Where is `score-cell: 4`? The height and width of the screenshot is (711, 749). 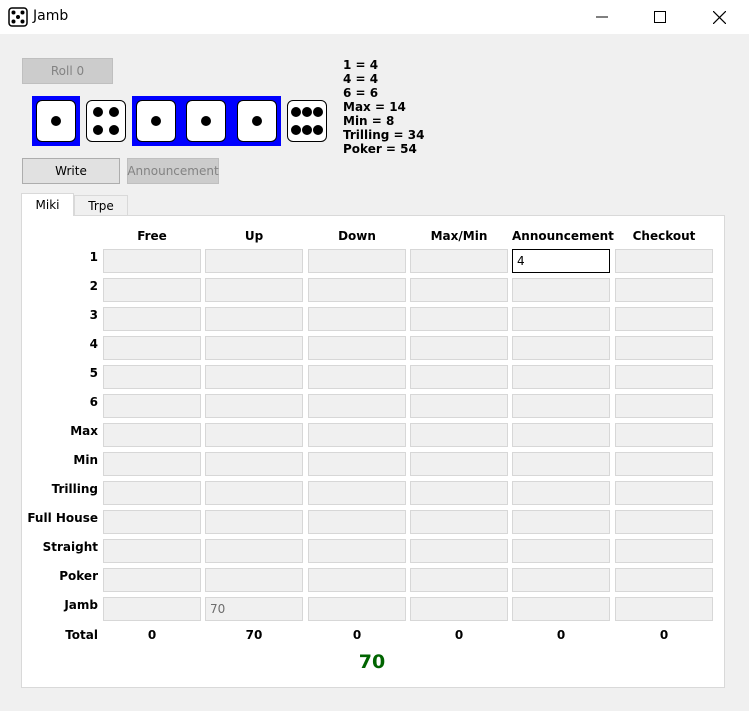
score-cell: 4 is located at coordinates (561, 261).